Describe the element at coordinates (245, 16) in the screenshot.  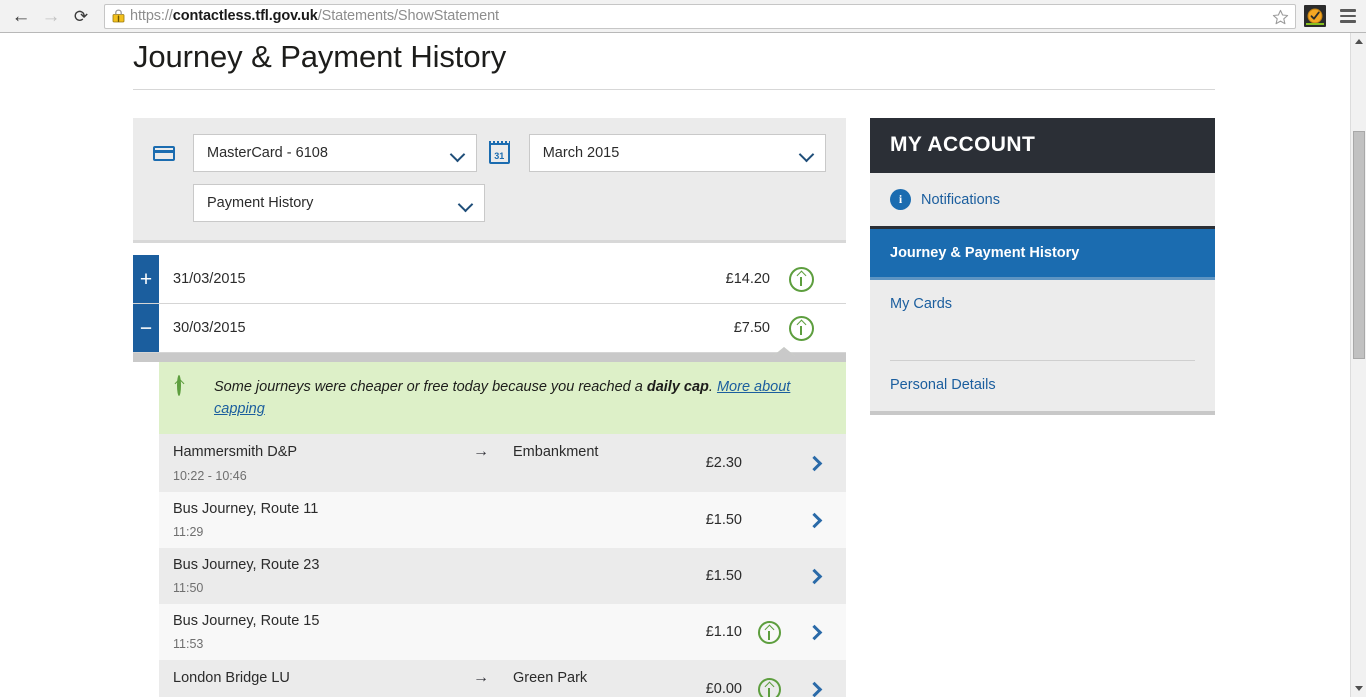
I see `url-domain: contactless.tfl.gov.uk` at that location.